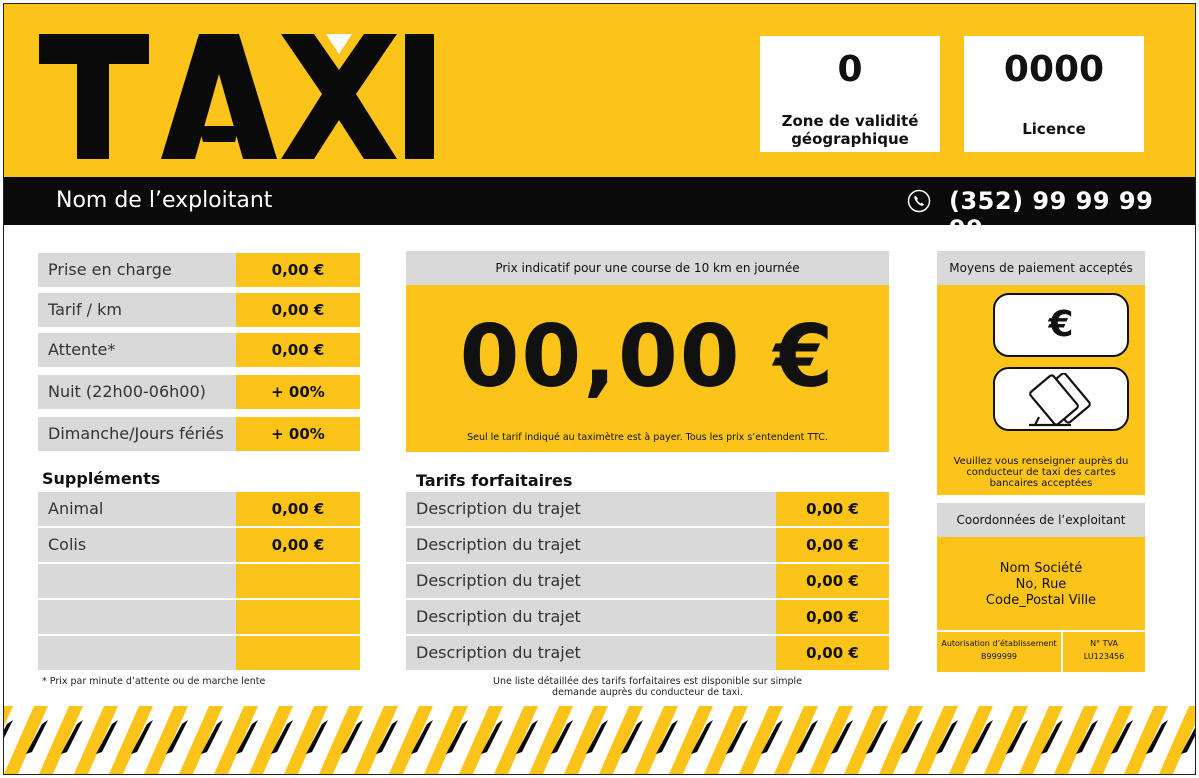 The height and width of the screenshot is (778, 1199). I want to click on supplement-row: Animal 0,00 €, so click(199, 509).